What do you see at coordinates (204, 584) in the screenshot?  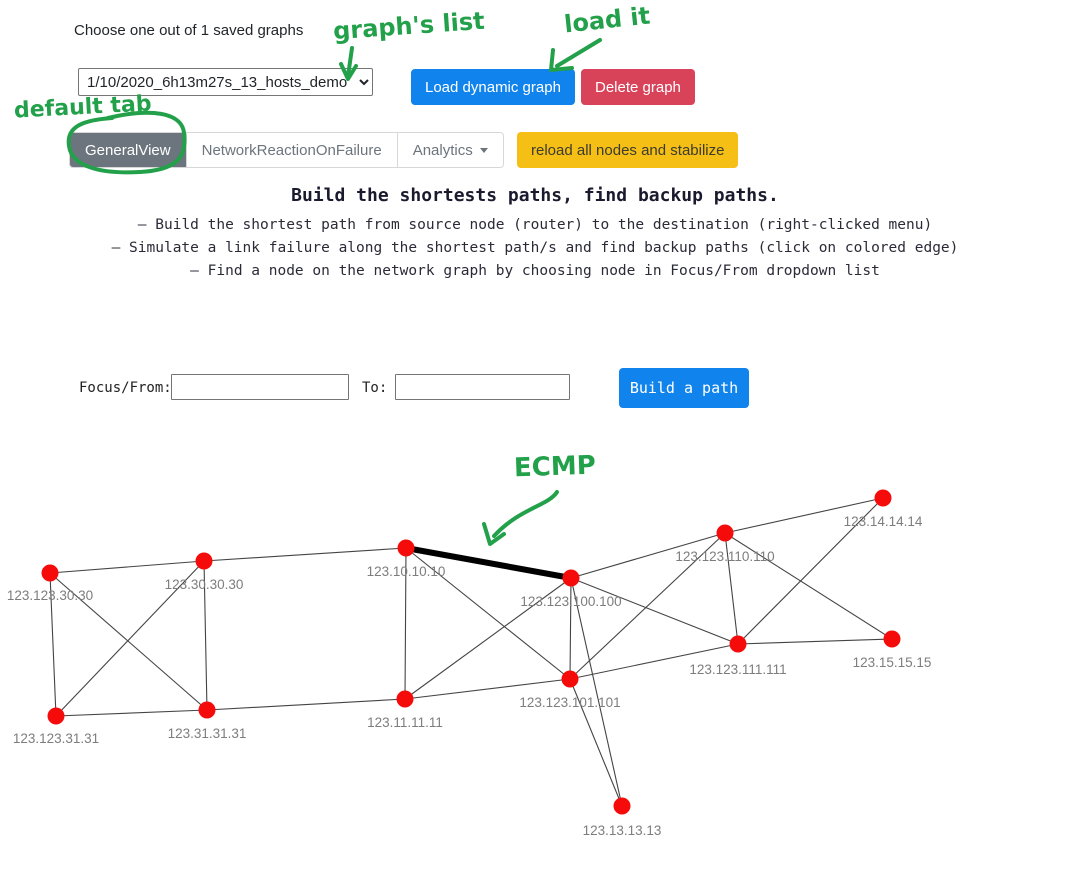 I see `graph-node-label: 123.30.30.30` at bounding box center [204, 584].